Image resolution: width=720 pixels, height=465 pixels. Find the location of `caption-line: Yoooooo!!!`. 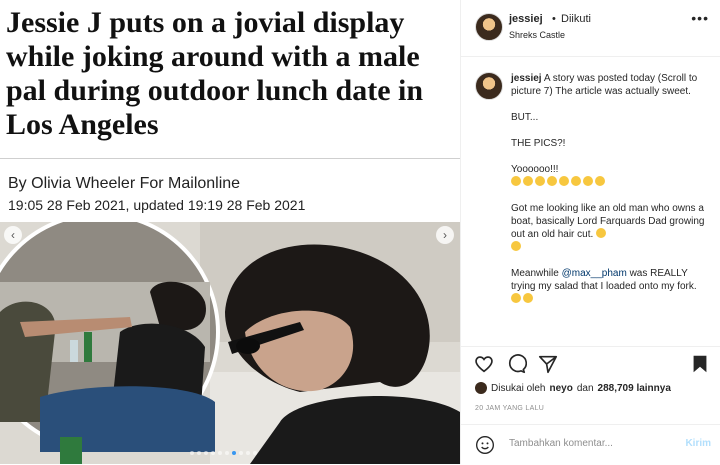

caption-line: Yoooooo!!! is located at coordinates (611, 176).